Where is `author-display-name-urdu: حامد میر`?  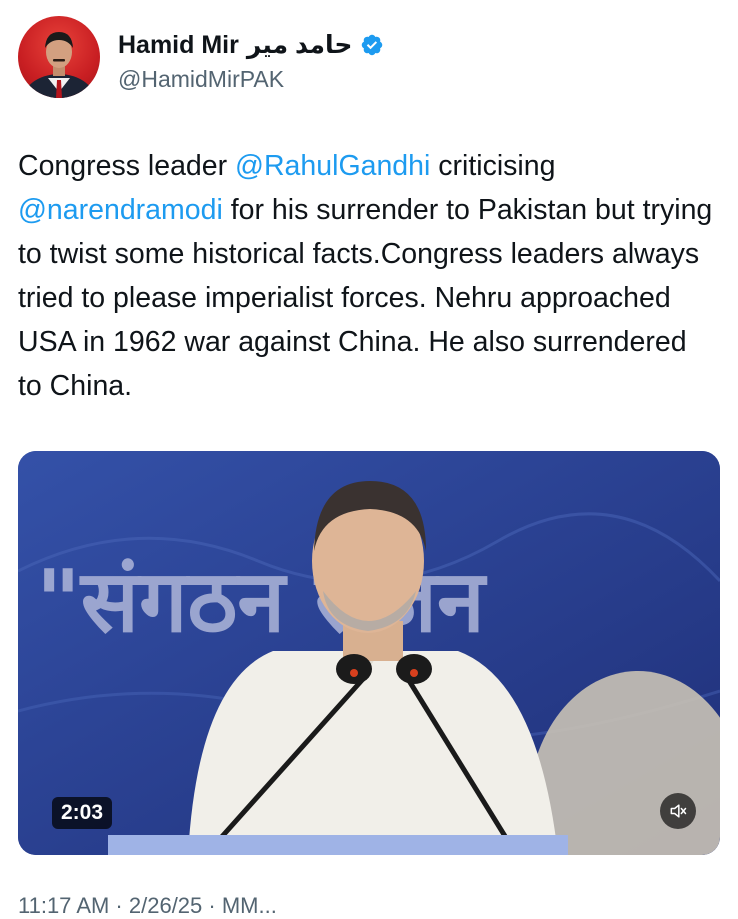
author-display-name-urdu: حامد میر is located at coordinates (300, 45).